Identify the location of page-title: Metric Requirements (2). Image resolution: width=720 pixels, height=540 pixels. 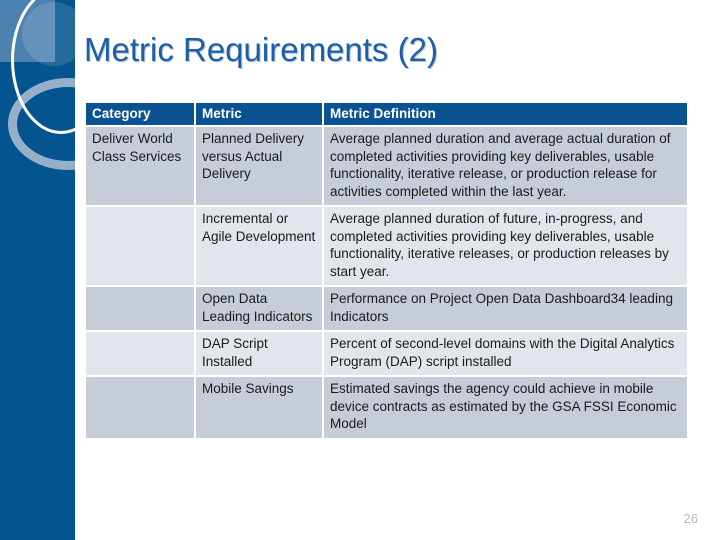
(261, 49).